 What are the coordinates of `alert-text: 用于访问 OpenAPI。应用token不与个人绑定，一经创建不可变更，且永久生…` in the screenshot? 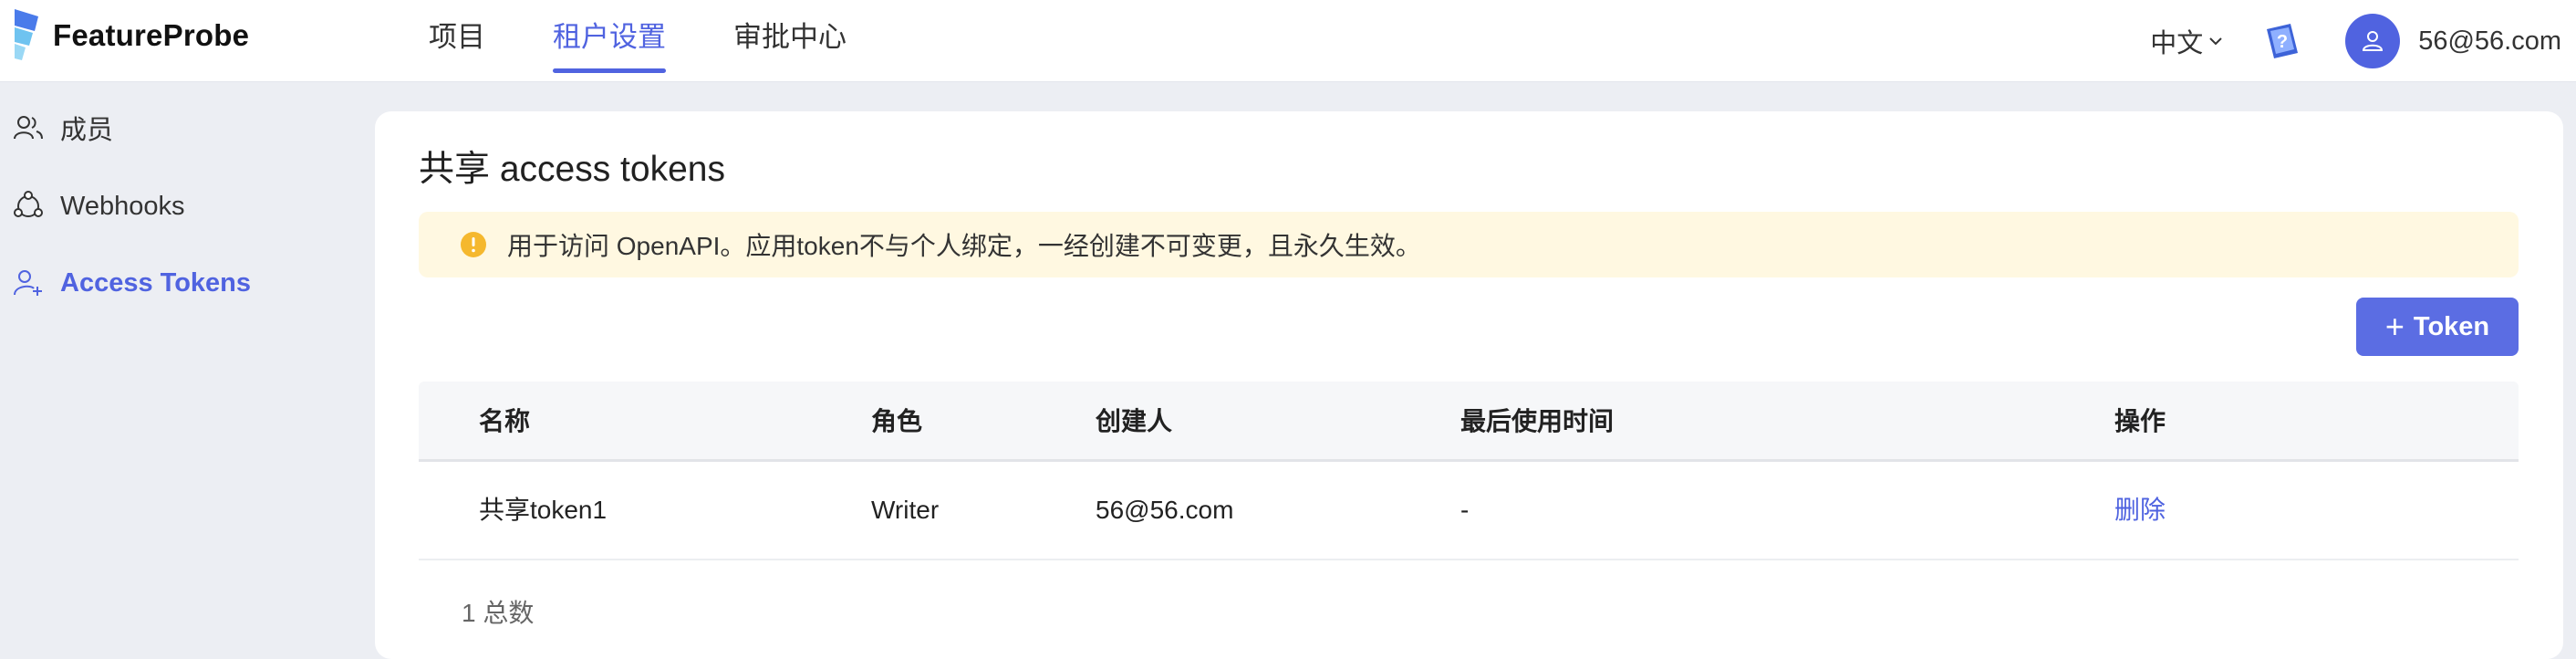 It's located at (964, 246).